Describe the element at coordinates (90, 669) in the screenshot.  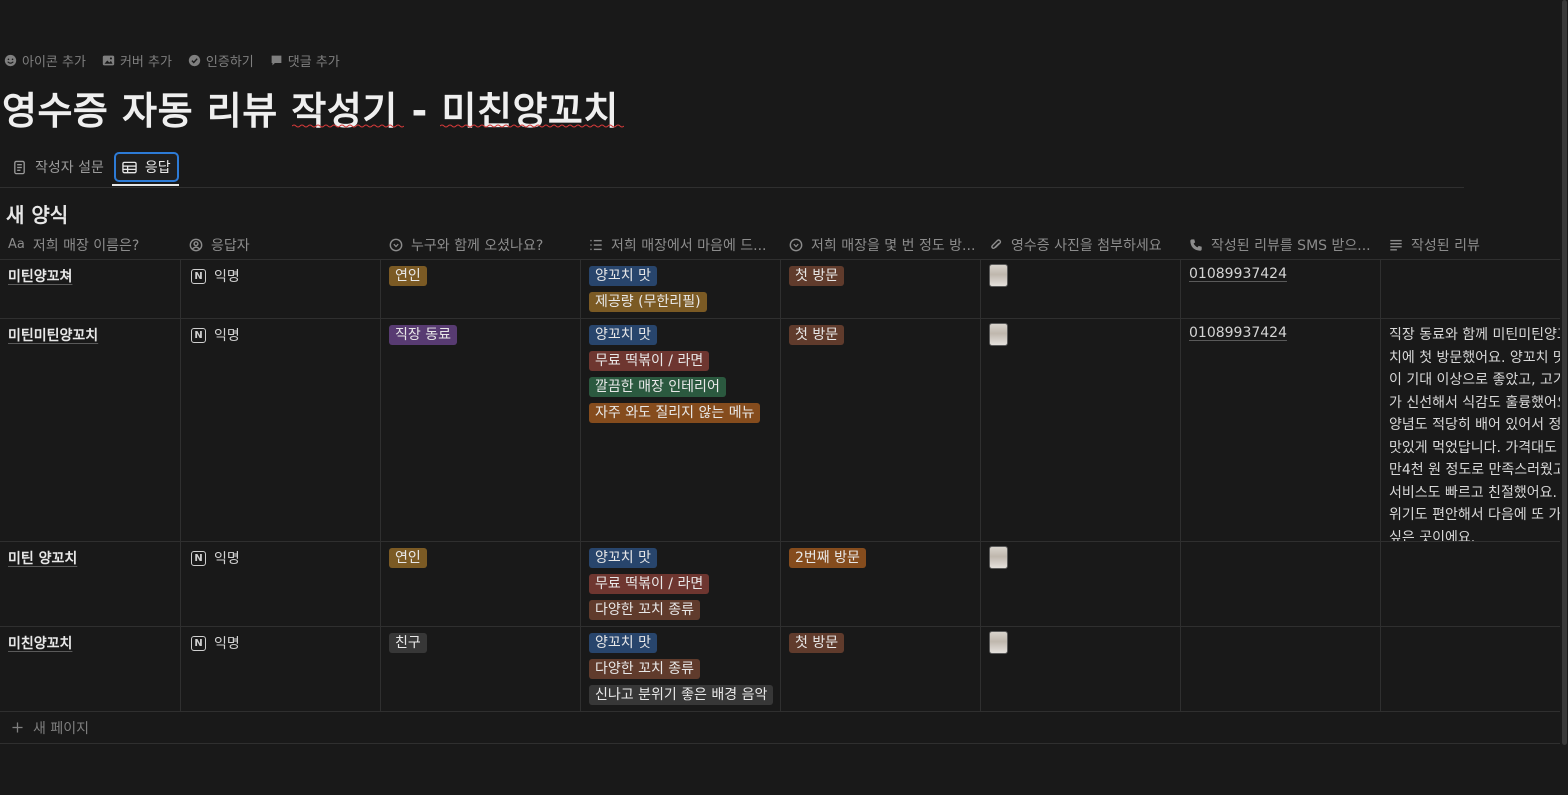
I see `store-name-cell: 미친양꼬치` at that location.